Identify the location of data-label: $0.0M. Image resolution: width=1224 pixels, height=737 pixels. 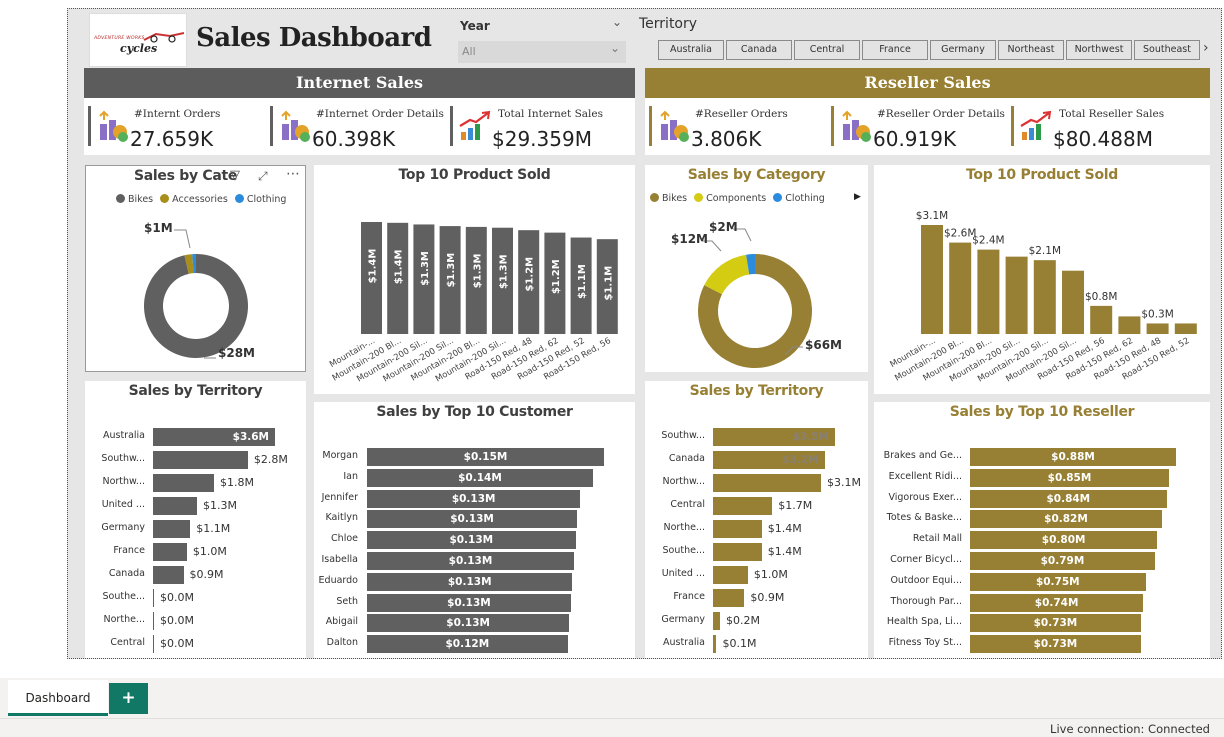
(177, 643).